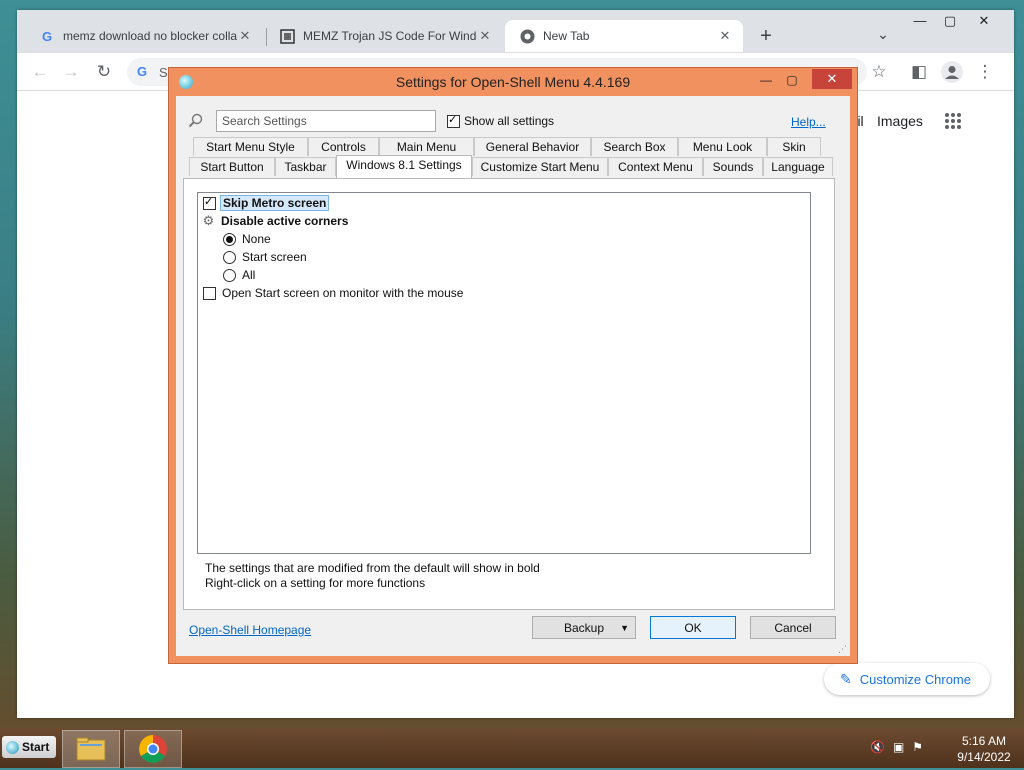 Image resolution: width=1024 pixels, height=770 pixels. What do you see at coordinates (883, 36) in the screenshot?
I see `chevron-down-icon: ⌄` at bounding box center [883, 36].